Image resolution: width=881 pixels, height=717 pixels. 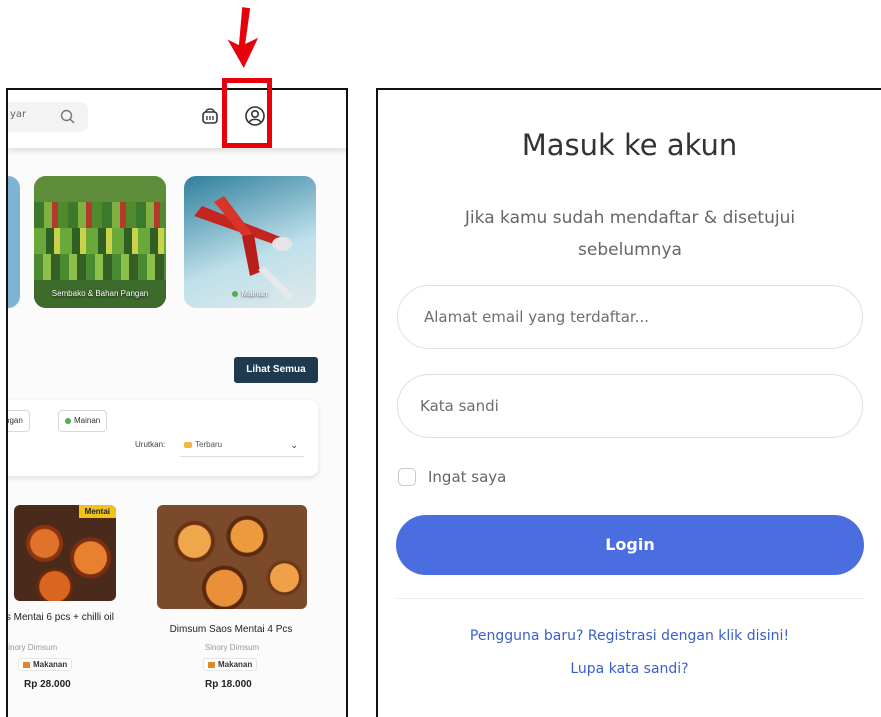 I want to click on category-card-partial, so click(x=14, y=242).